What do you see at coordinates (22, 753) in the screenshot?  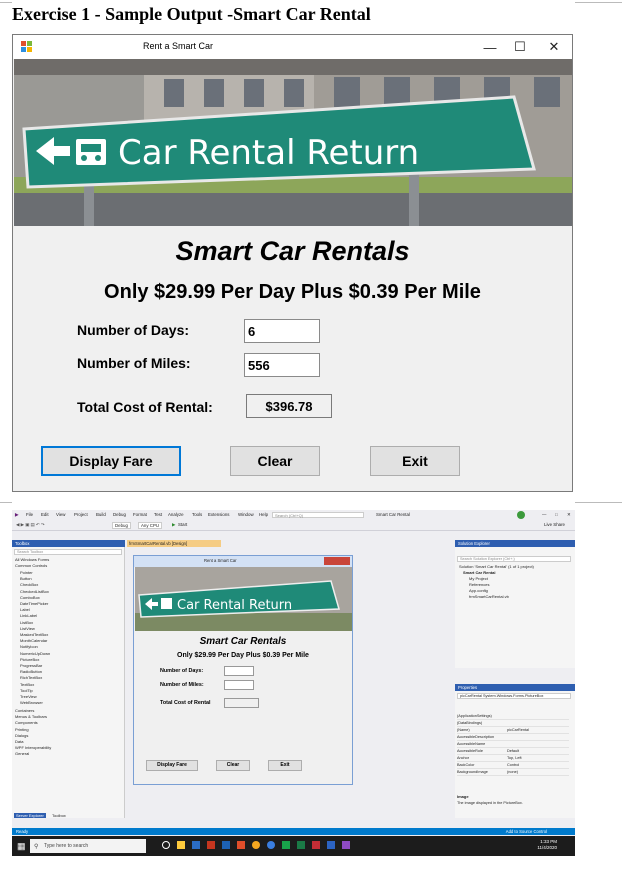 I see `toolbox-group: General` at bounding box center [22, 753].